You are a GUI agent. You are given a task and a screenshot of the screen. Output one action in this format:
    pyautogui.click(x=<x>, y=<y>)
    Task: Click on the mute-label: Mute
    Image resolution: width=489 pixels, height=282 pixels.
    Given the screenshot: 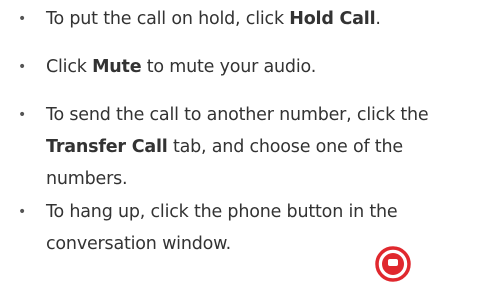 What is the action you would take?
    pyautogui.click(x=117, y=67)
    